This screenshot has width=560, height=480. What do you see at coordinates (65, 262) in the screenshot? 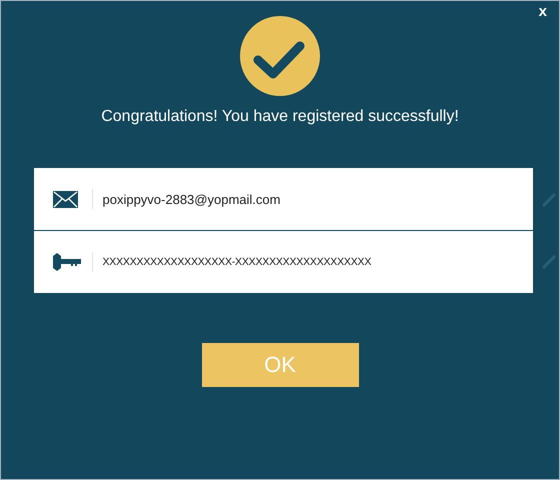
I see `key-icon` at bounding box center [65, 262].